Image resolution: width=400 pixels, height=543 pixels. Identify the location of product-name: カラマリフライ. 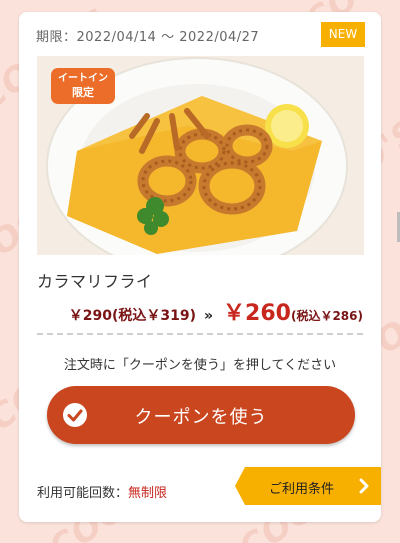
(95, 281).